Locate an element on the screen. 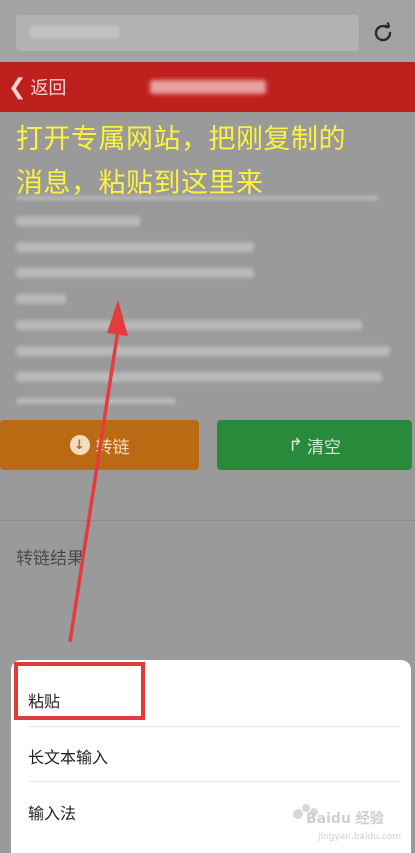  highlight-box is located at coordinates (79, 691).